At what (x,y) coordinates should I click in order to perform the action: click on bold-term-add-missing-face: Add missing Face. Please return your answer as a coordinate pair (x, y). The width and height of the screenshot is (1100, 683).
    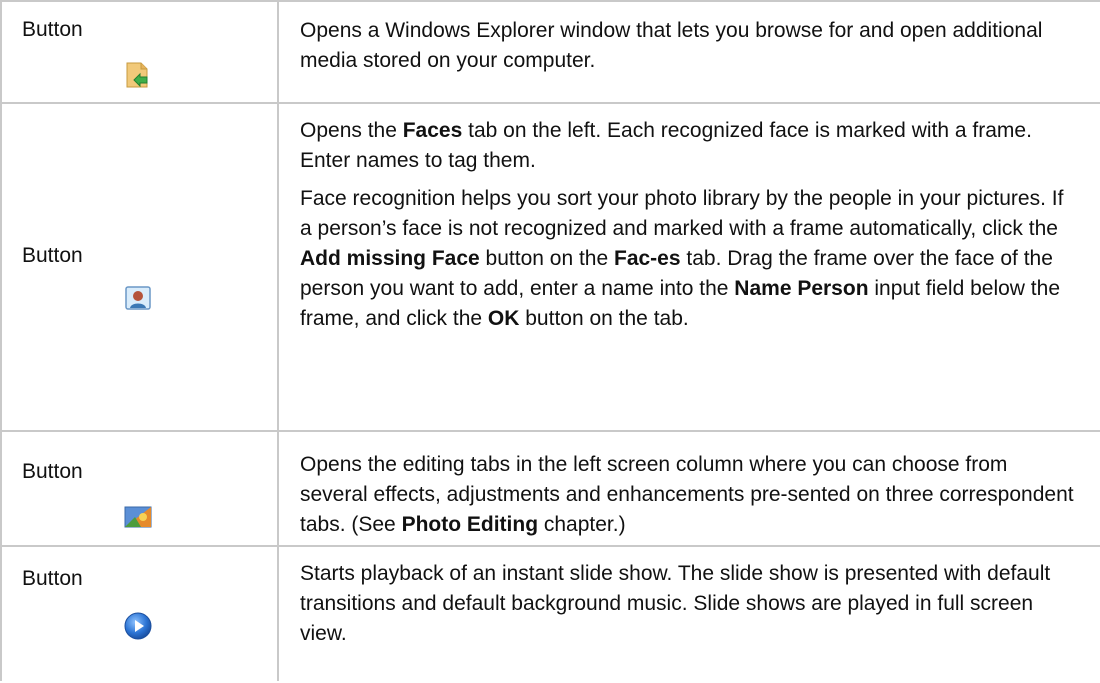
    Looking at the image, I should click on (390, 258).